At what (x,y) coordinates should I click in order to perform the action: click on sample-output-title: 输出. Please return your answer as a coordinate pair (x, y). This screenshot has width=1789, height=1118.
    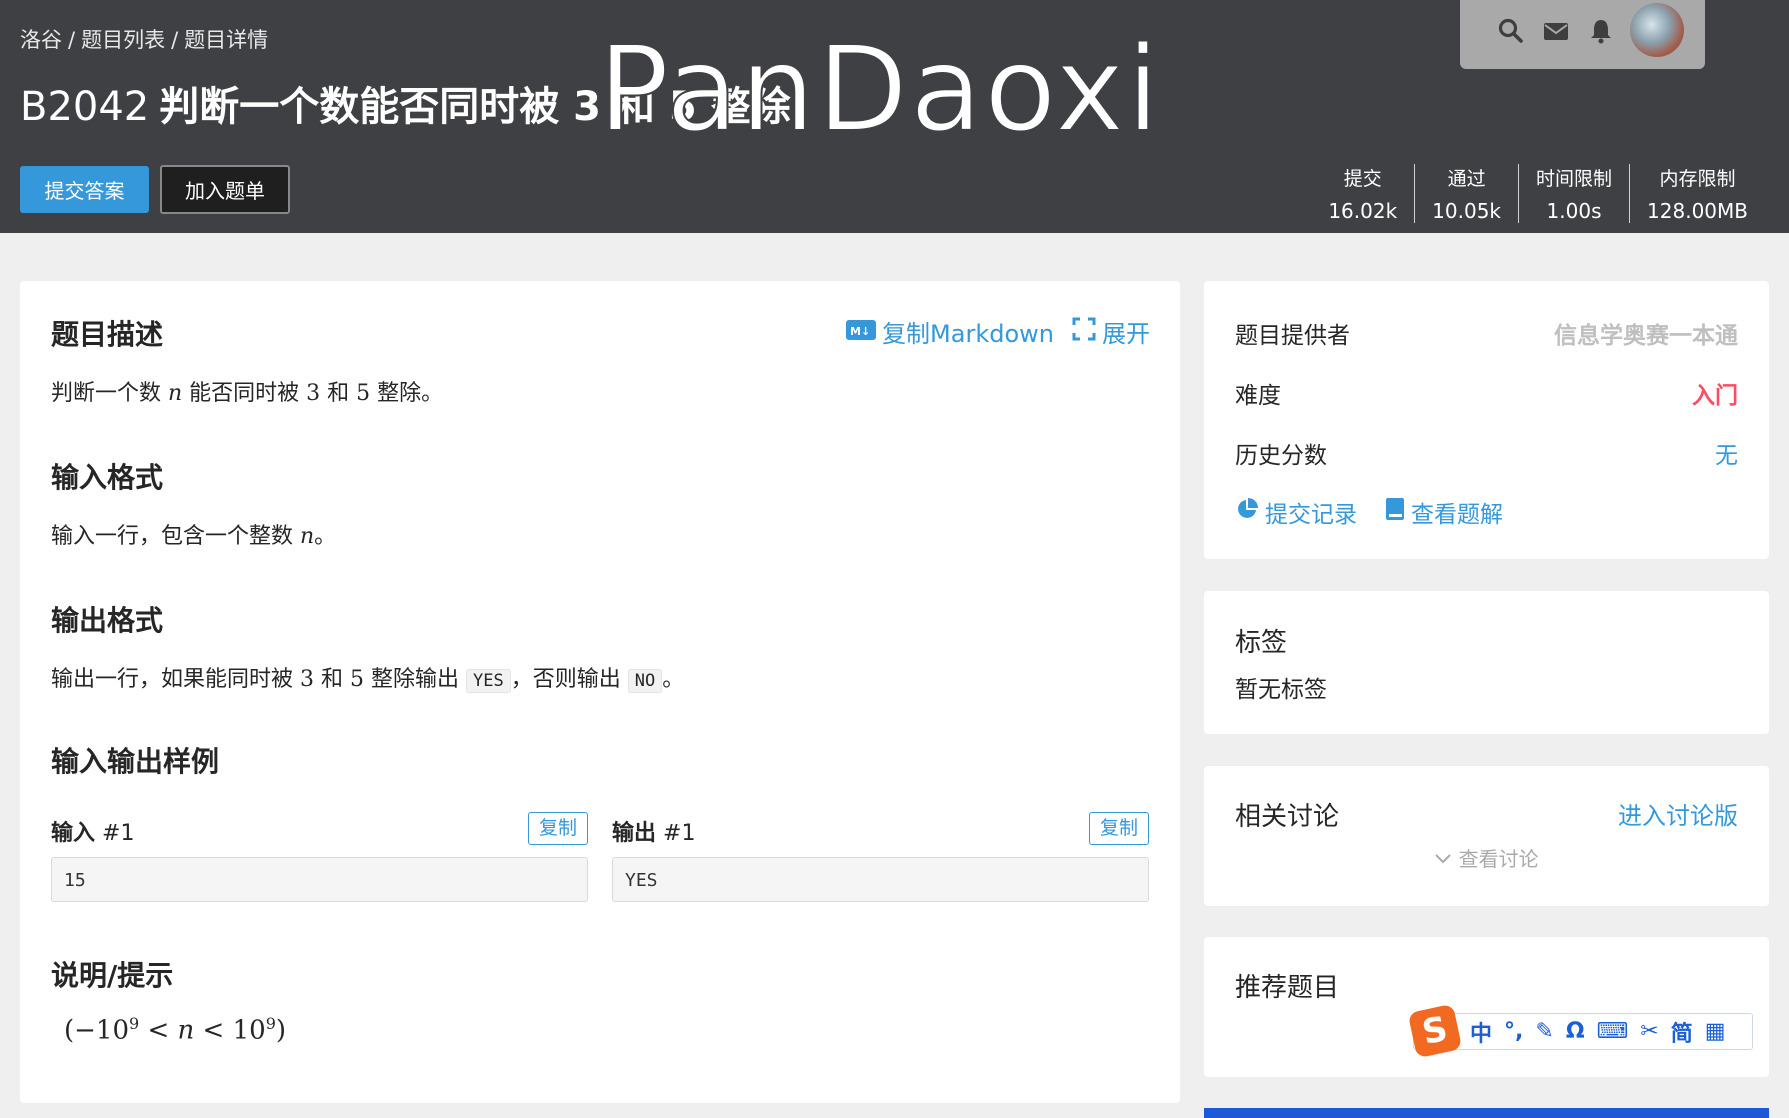
    Looking at the image, I should click on (634, 833).